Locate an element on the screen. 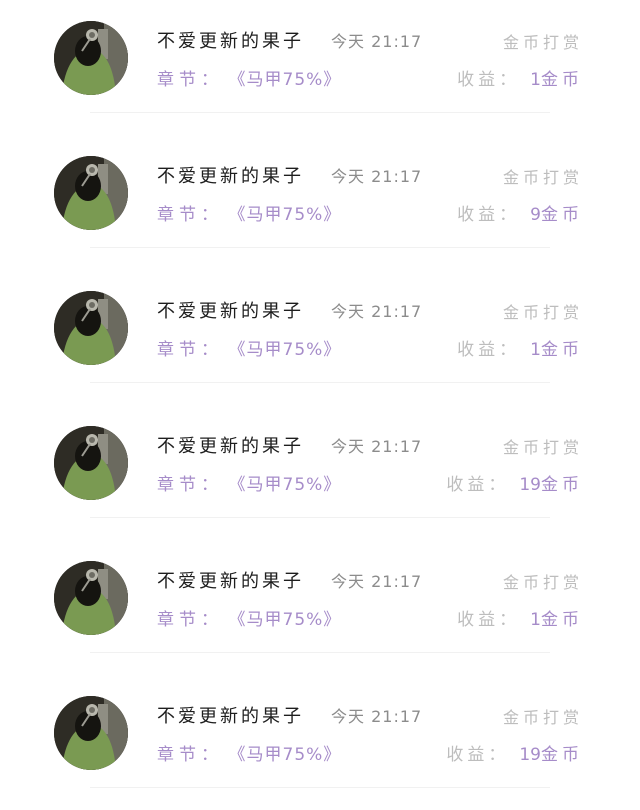 Image resolution: width=640 pixels, height=810 pixels. earnings-amount: 9 is located at coordinates (535, 215).